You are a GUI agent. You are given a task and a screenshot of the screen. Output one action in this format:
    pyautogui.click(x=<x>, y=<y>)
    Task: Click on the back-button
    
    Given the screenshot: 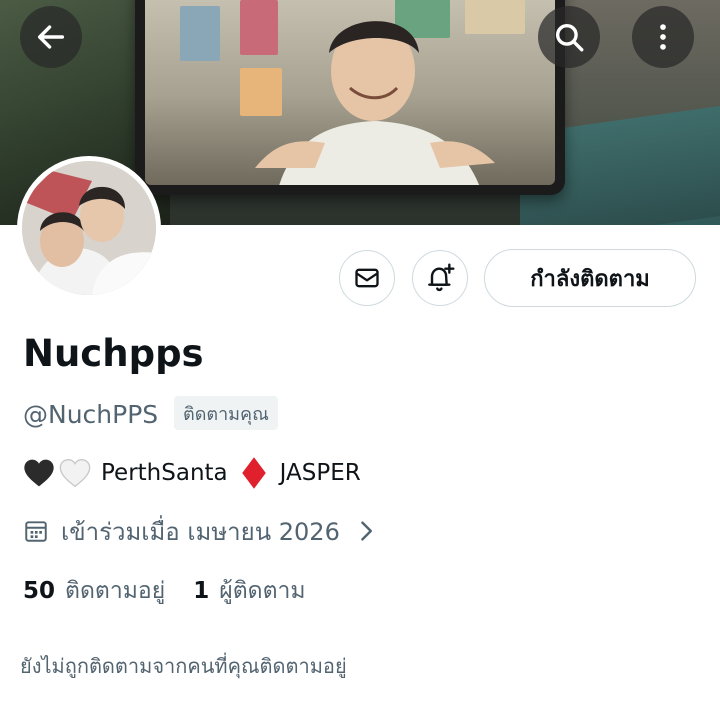 What is the action you would take?
    pyautogui.click(x=51, y=37)
    